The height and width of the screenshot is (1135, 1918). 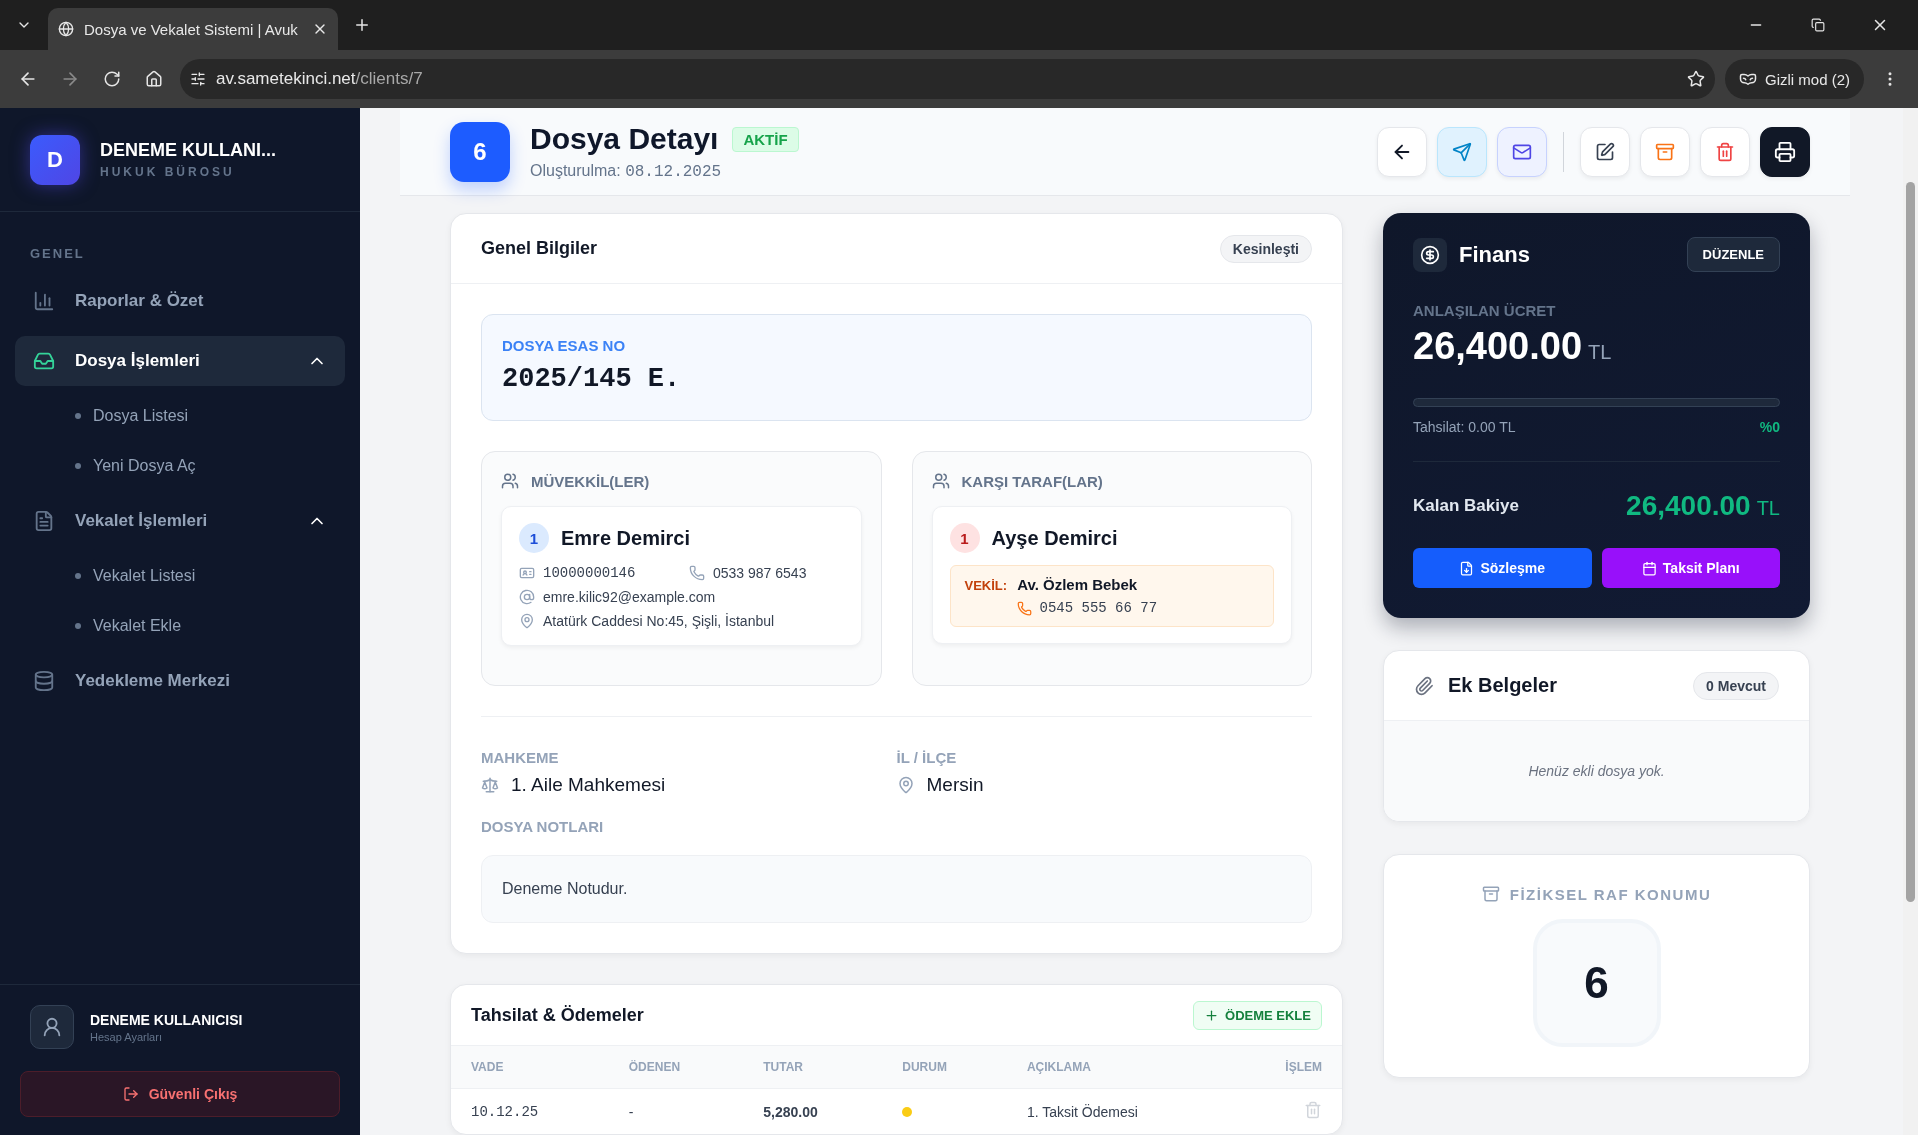 What do you see at coordinates (1794, 79) in the screenshot?
I see `incognito-button: Gizli mod (2)` at bounding box center [1794, 79].